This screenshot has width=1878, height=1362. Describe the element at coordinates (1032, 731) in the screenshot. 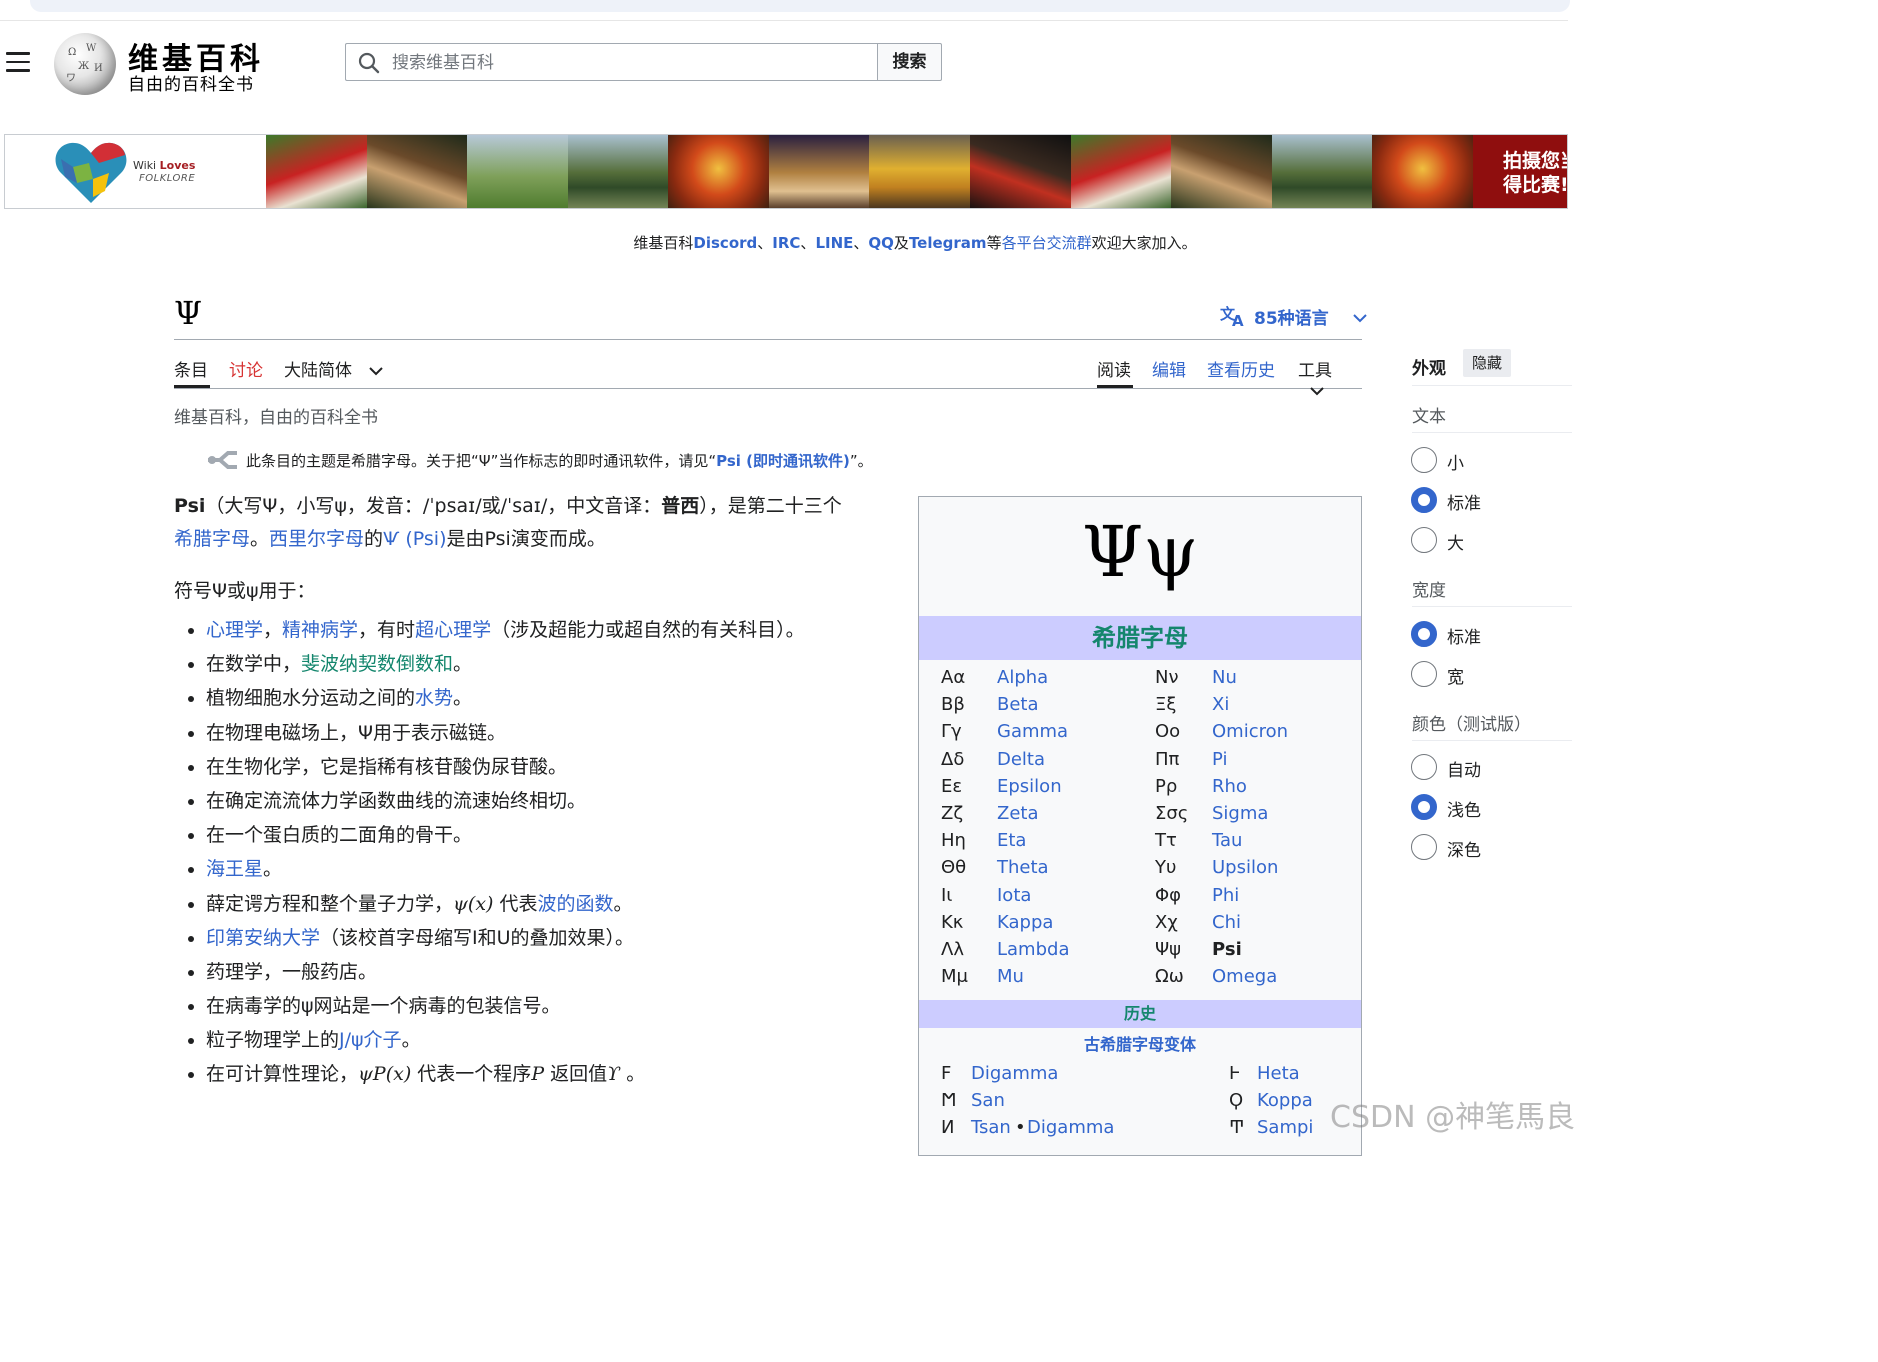

I see `letter-link: Gamma` at that location.